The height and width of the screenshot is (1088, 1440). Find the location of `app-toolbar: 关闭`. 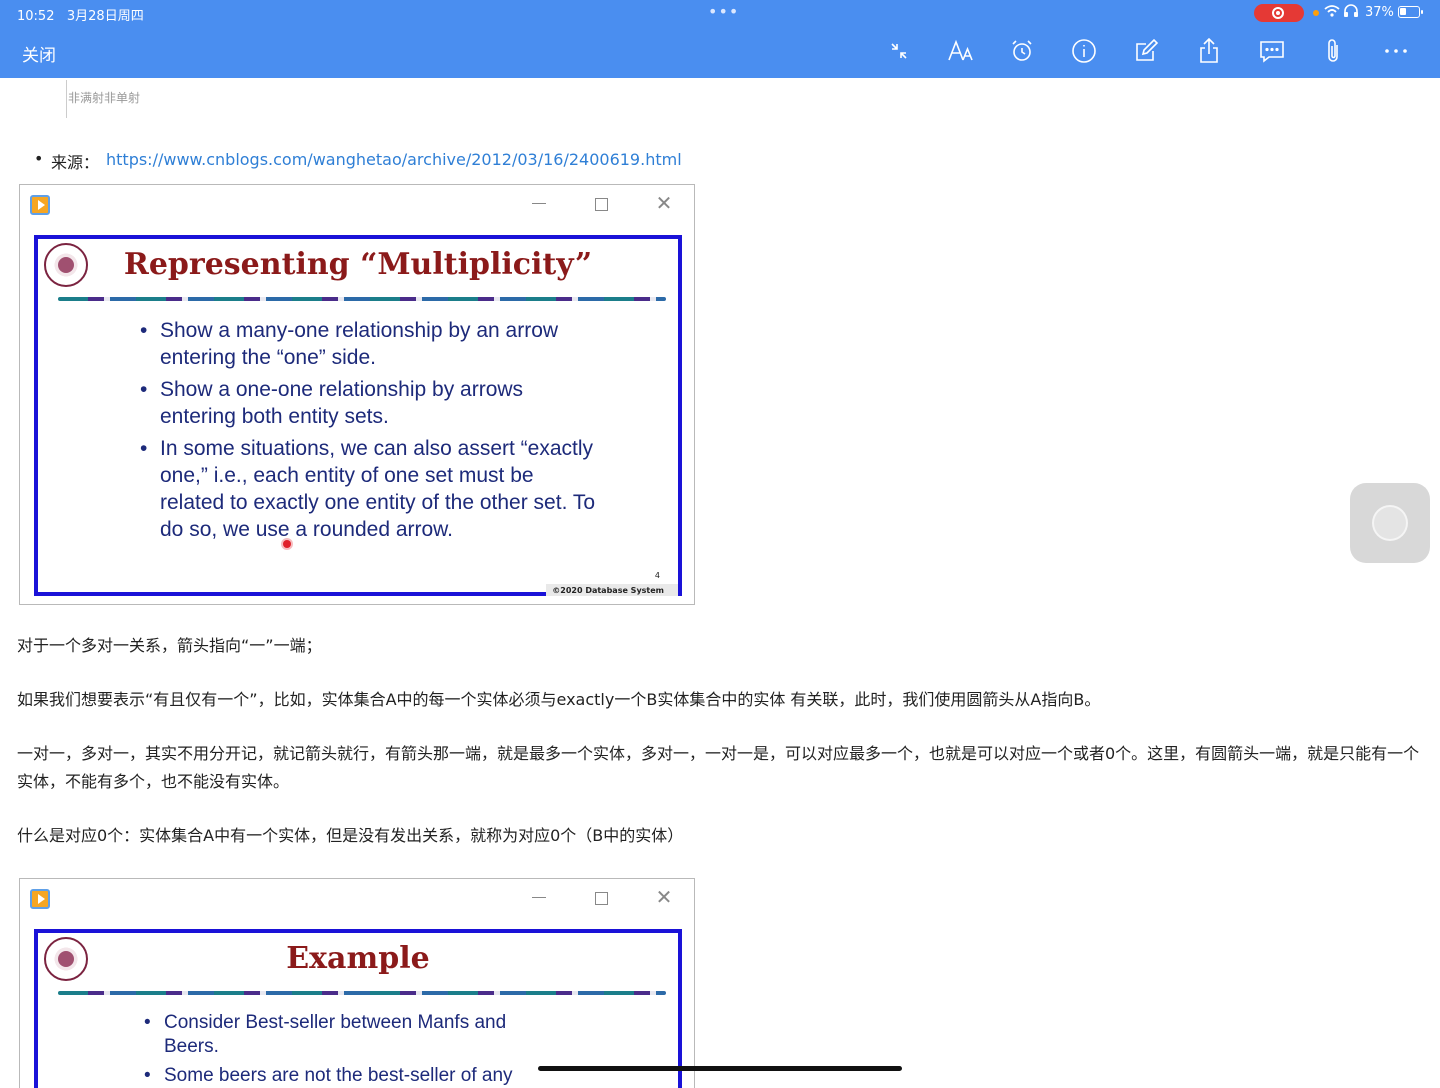

app-toolbar: 关闭 is located at coordinates (720, 52).